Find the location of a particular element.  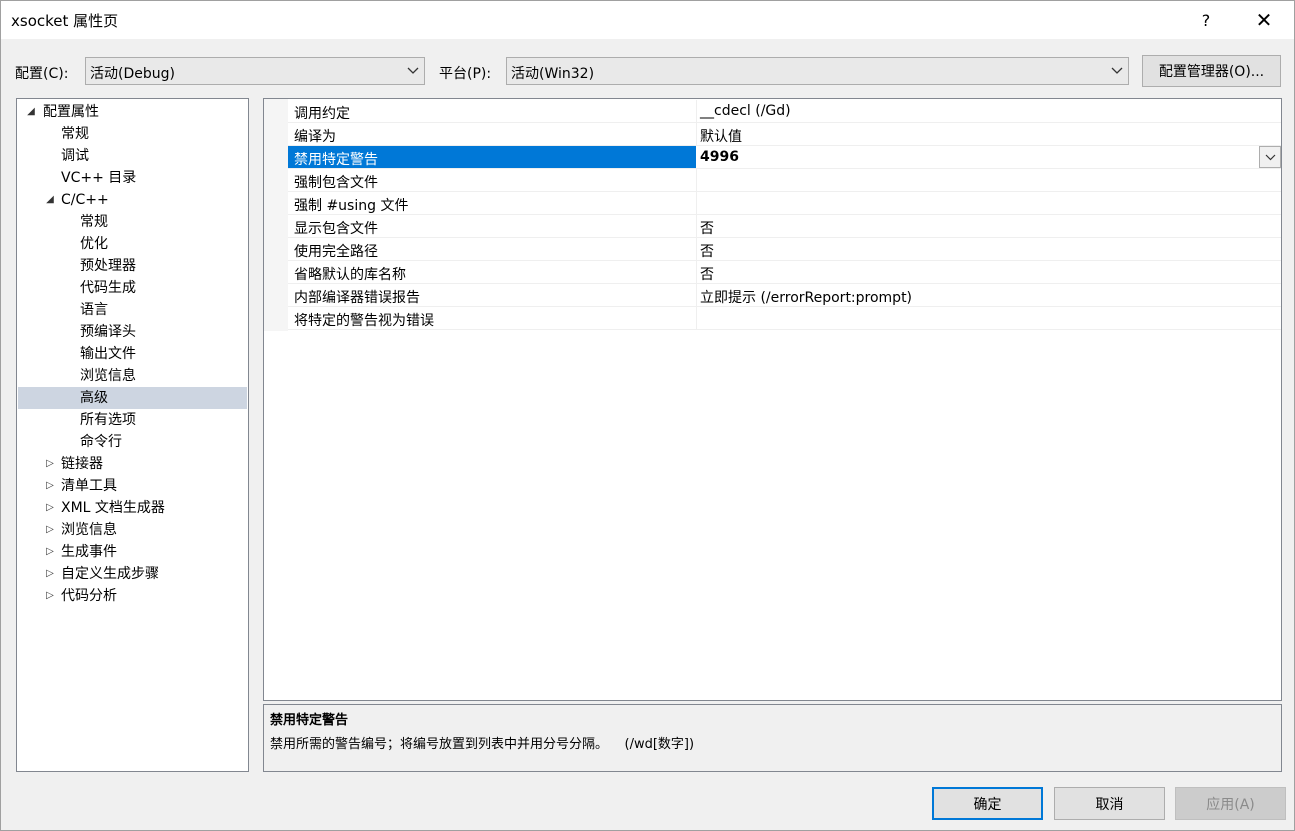

config-label: 配置(C): is located at coordinates (42, 74).